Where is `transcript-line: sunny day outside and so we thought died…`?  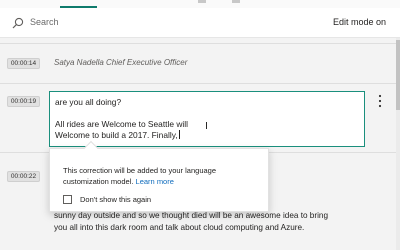
transcript-line: sunny day outside and so we thought died… is located at coordinates (191, 215).